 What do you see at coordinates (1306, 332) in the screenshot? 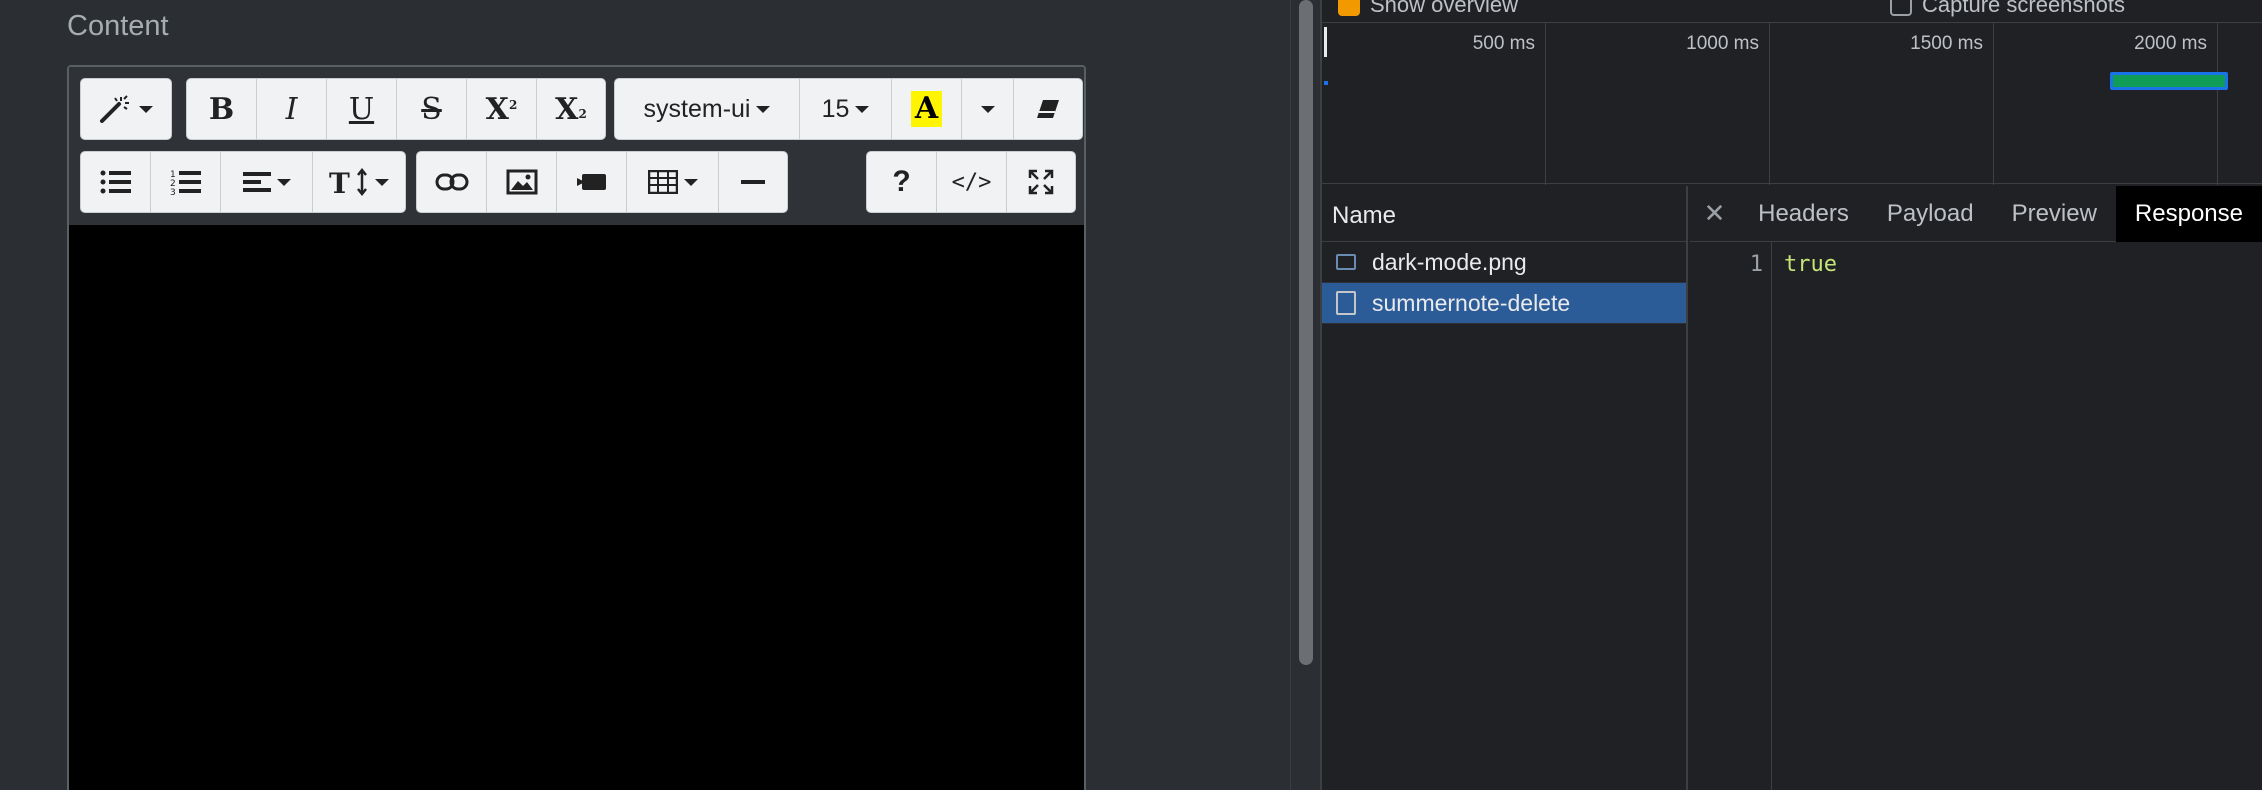
I see `scrollbar-thumb` at bounding box center [1306, 332].